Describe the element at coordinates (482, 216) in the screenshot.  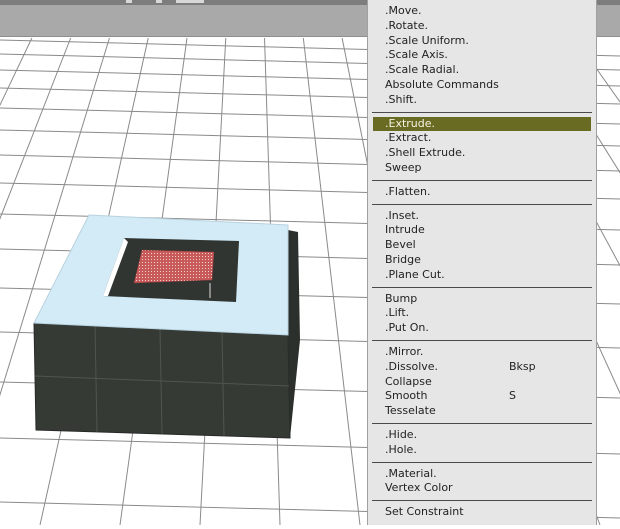
I see `menu-item-inset: .Inset.` at that location.